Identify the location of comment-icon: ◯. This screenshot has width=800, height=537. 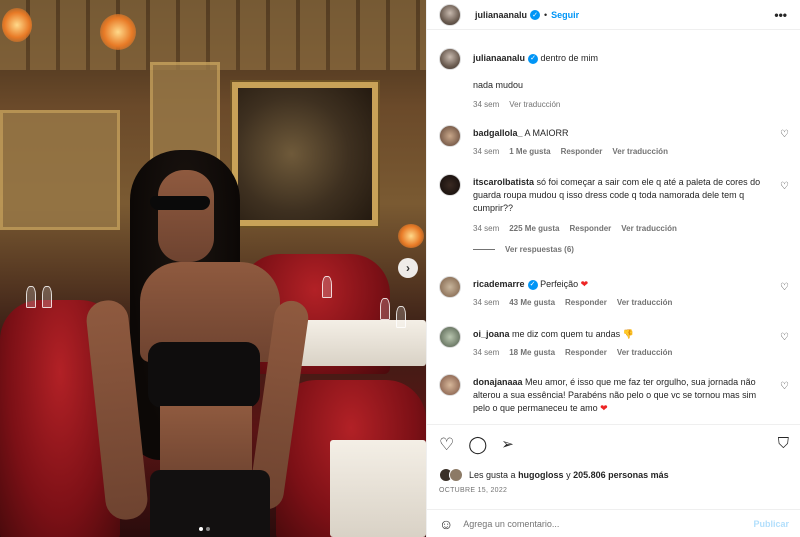
(477, 445).